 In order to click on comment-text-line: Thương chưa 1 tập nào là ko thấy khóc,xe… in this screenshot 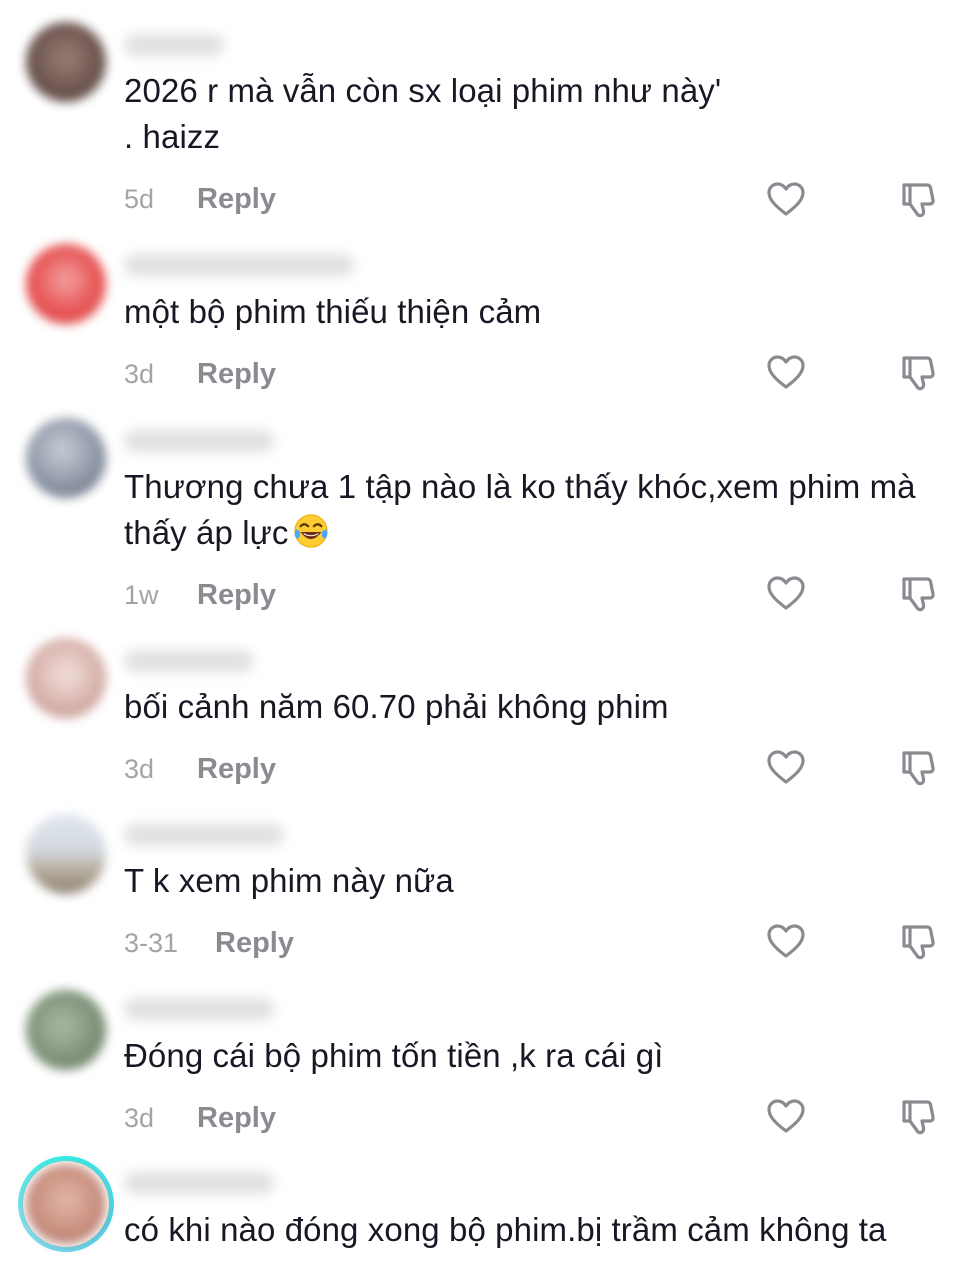, I will do `click(520, 486)`.